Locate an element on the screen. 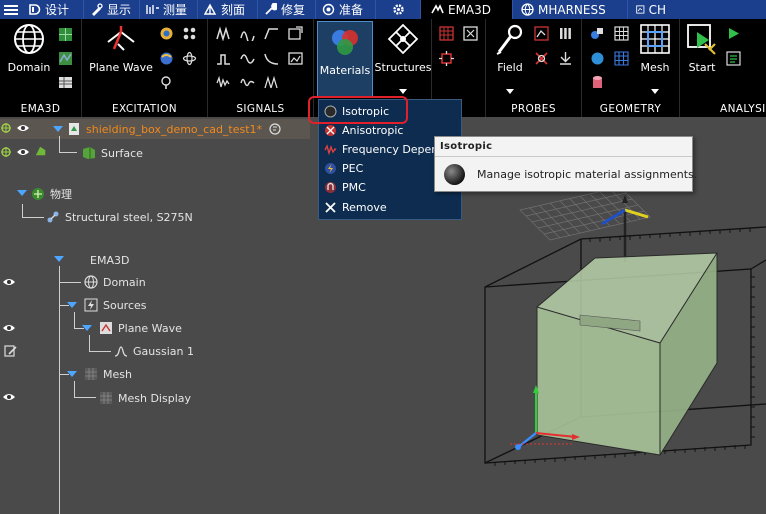 This screenshot has width=766, height=514. geometry-cylinder-icon is located at coordinates (597, 82).